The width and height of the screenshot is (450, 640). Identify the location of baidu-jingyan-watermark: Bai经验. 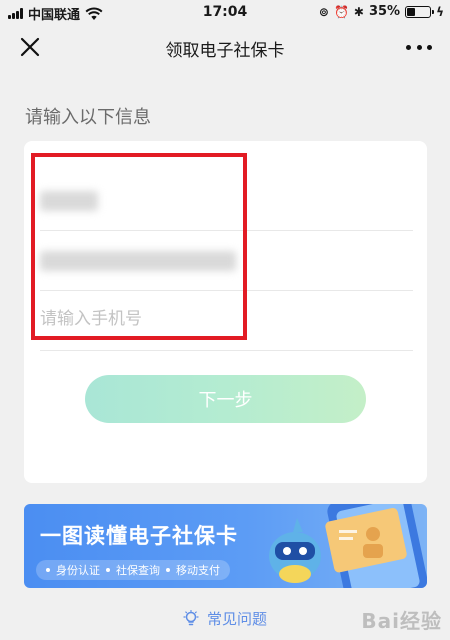
(401, 621).